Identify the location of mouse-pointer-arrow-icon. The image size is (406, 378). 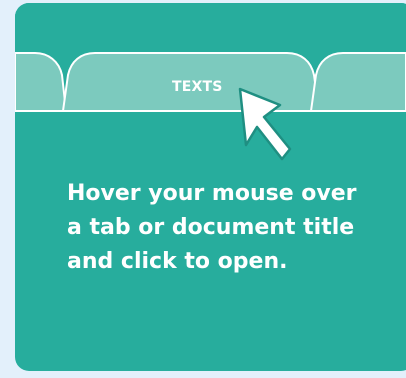
(265, 124).